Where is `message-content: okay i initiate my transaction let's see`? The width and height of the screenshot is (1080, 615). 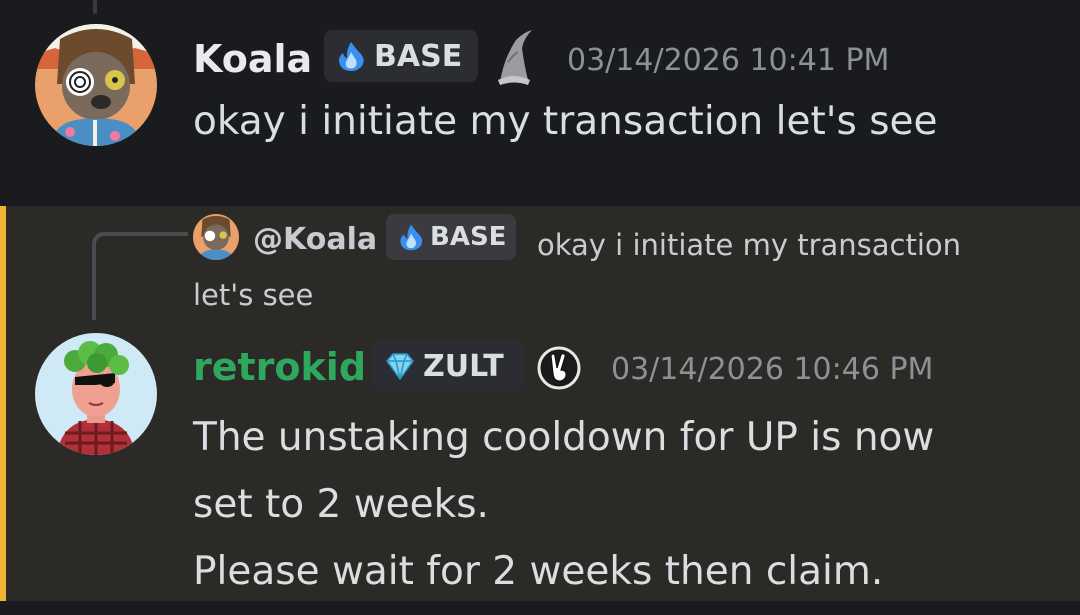 message-content: okay i initiate my transaction let's see is located at coordinates (565, 121).